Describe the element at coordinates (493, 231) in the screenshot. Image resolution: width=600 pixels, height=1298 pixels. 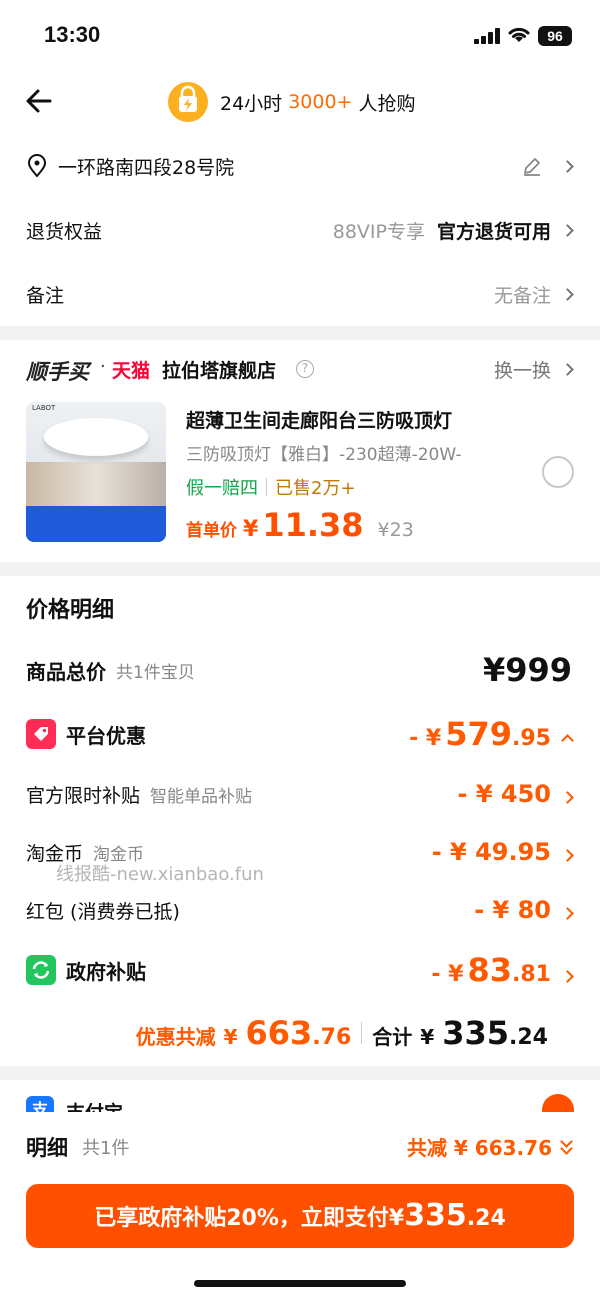
I see `return-rights-value: 官方退货可用` at that location.